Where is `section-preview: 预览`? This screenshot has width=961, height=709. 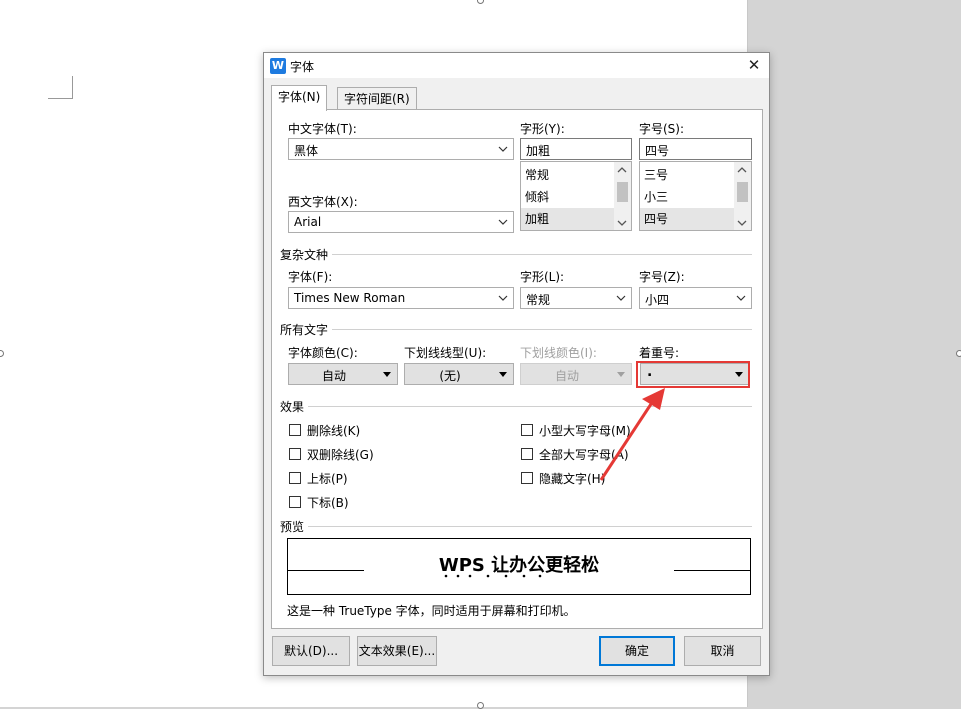 section-preview: 预览 is located at coordinates (516, 526).